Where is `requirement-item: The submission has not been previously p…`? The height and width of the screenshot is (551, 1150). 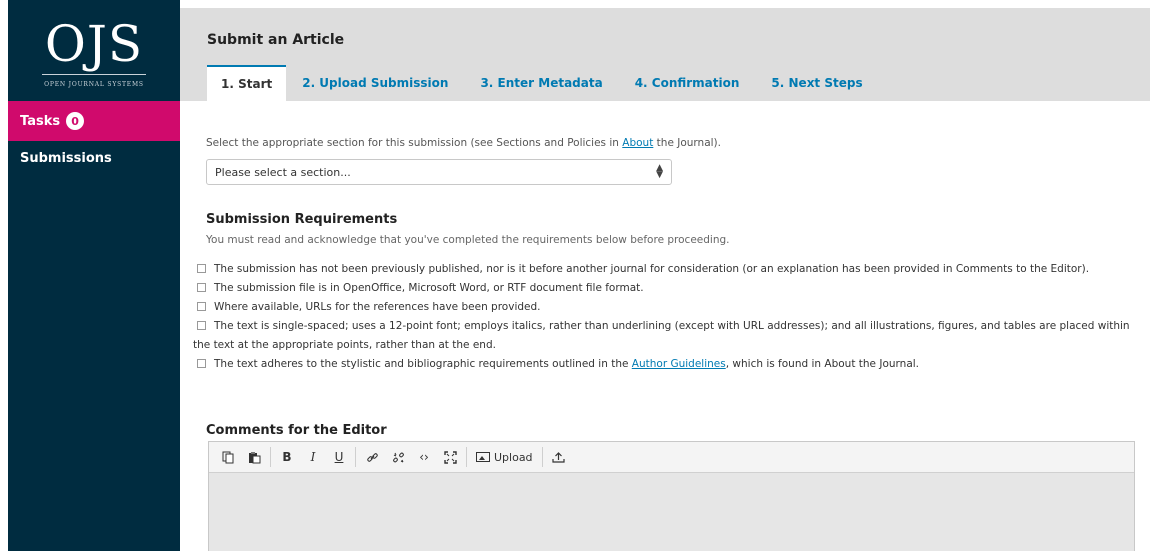
requirement-item: The submission has not been previously p… is located at coordinates (668, 269).